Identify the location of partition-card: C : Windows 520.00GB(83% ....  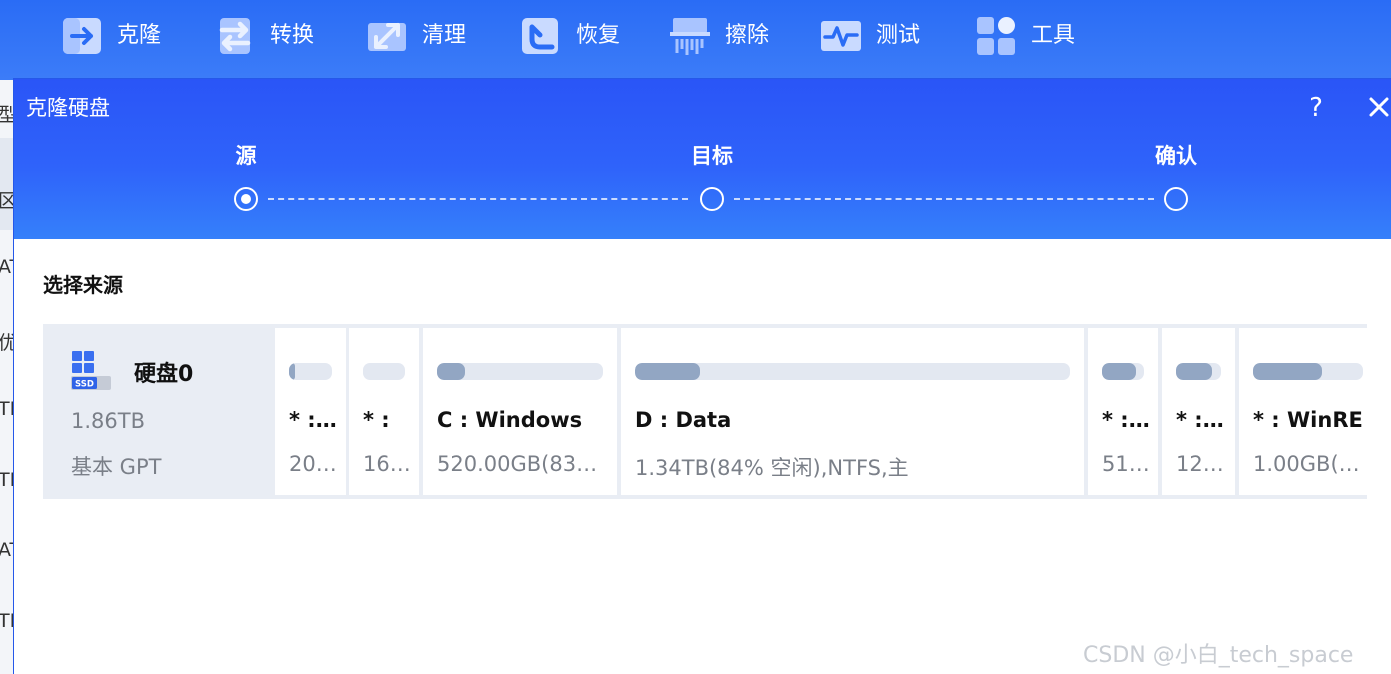
(520, 411).